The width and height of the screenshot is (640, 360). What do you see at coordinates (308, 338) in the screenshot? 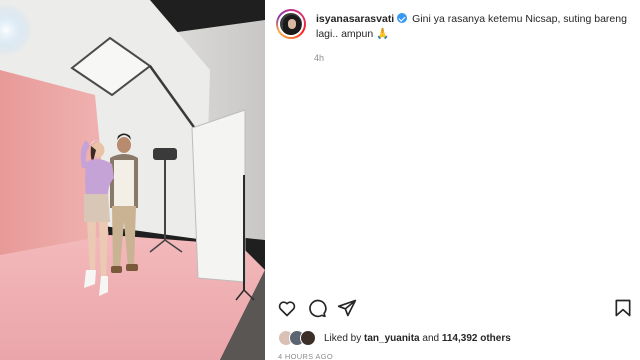
I see `liker-avatar` at bounding box center [308, 338].